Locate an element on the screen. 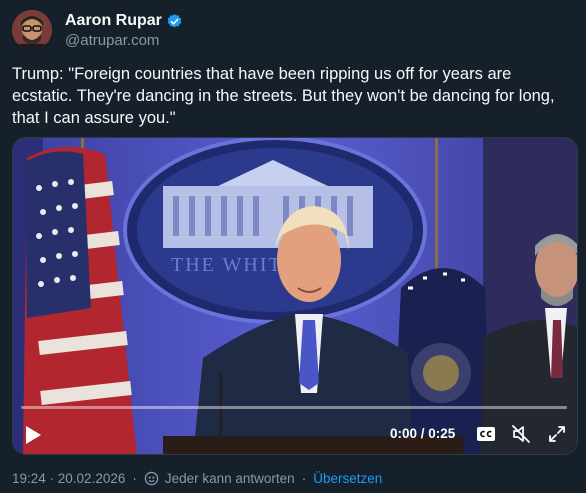  timestamp: 19:24 · 20.02.2026 is located at coordinates (68, 478).